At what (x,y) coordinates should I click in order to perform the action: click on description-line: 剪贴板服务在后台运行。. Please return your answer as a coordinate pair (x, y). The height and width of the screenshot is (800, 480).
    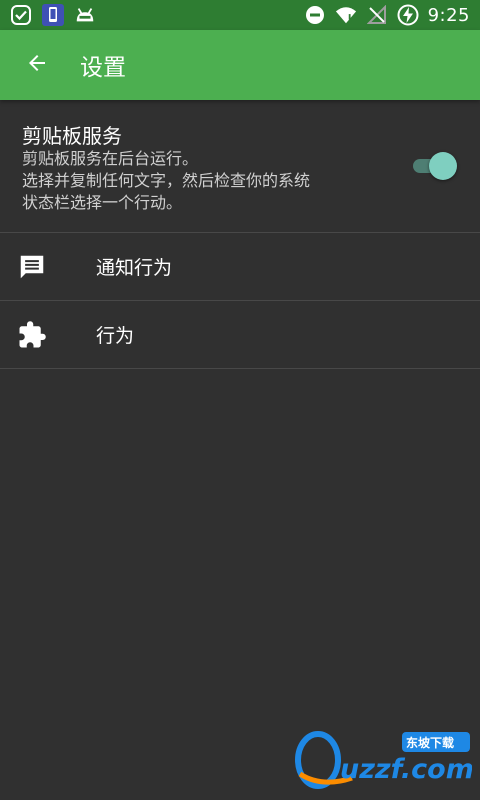
    Looking at the image, I should click on (110, 158).